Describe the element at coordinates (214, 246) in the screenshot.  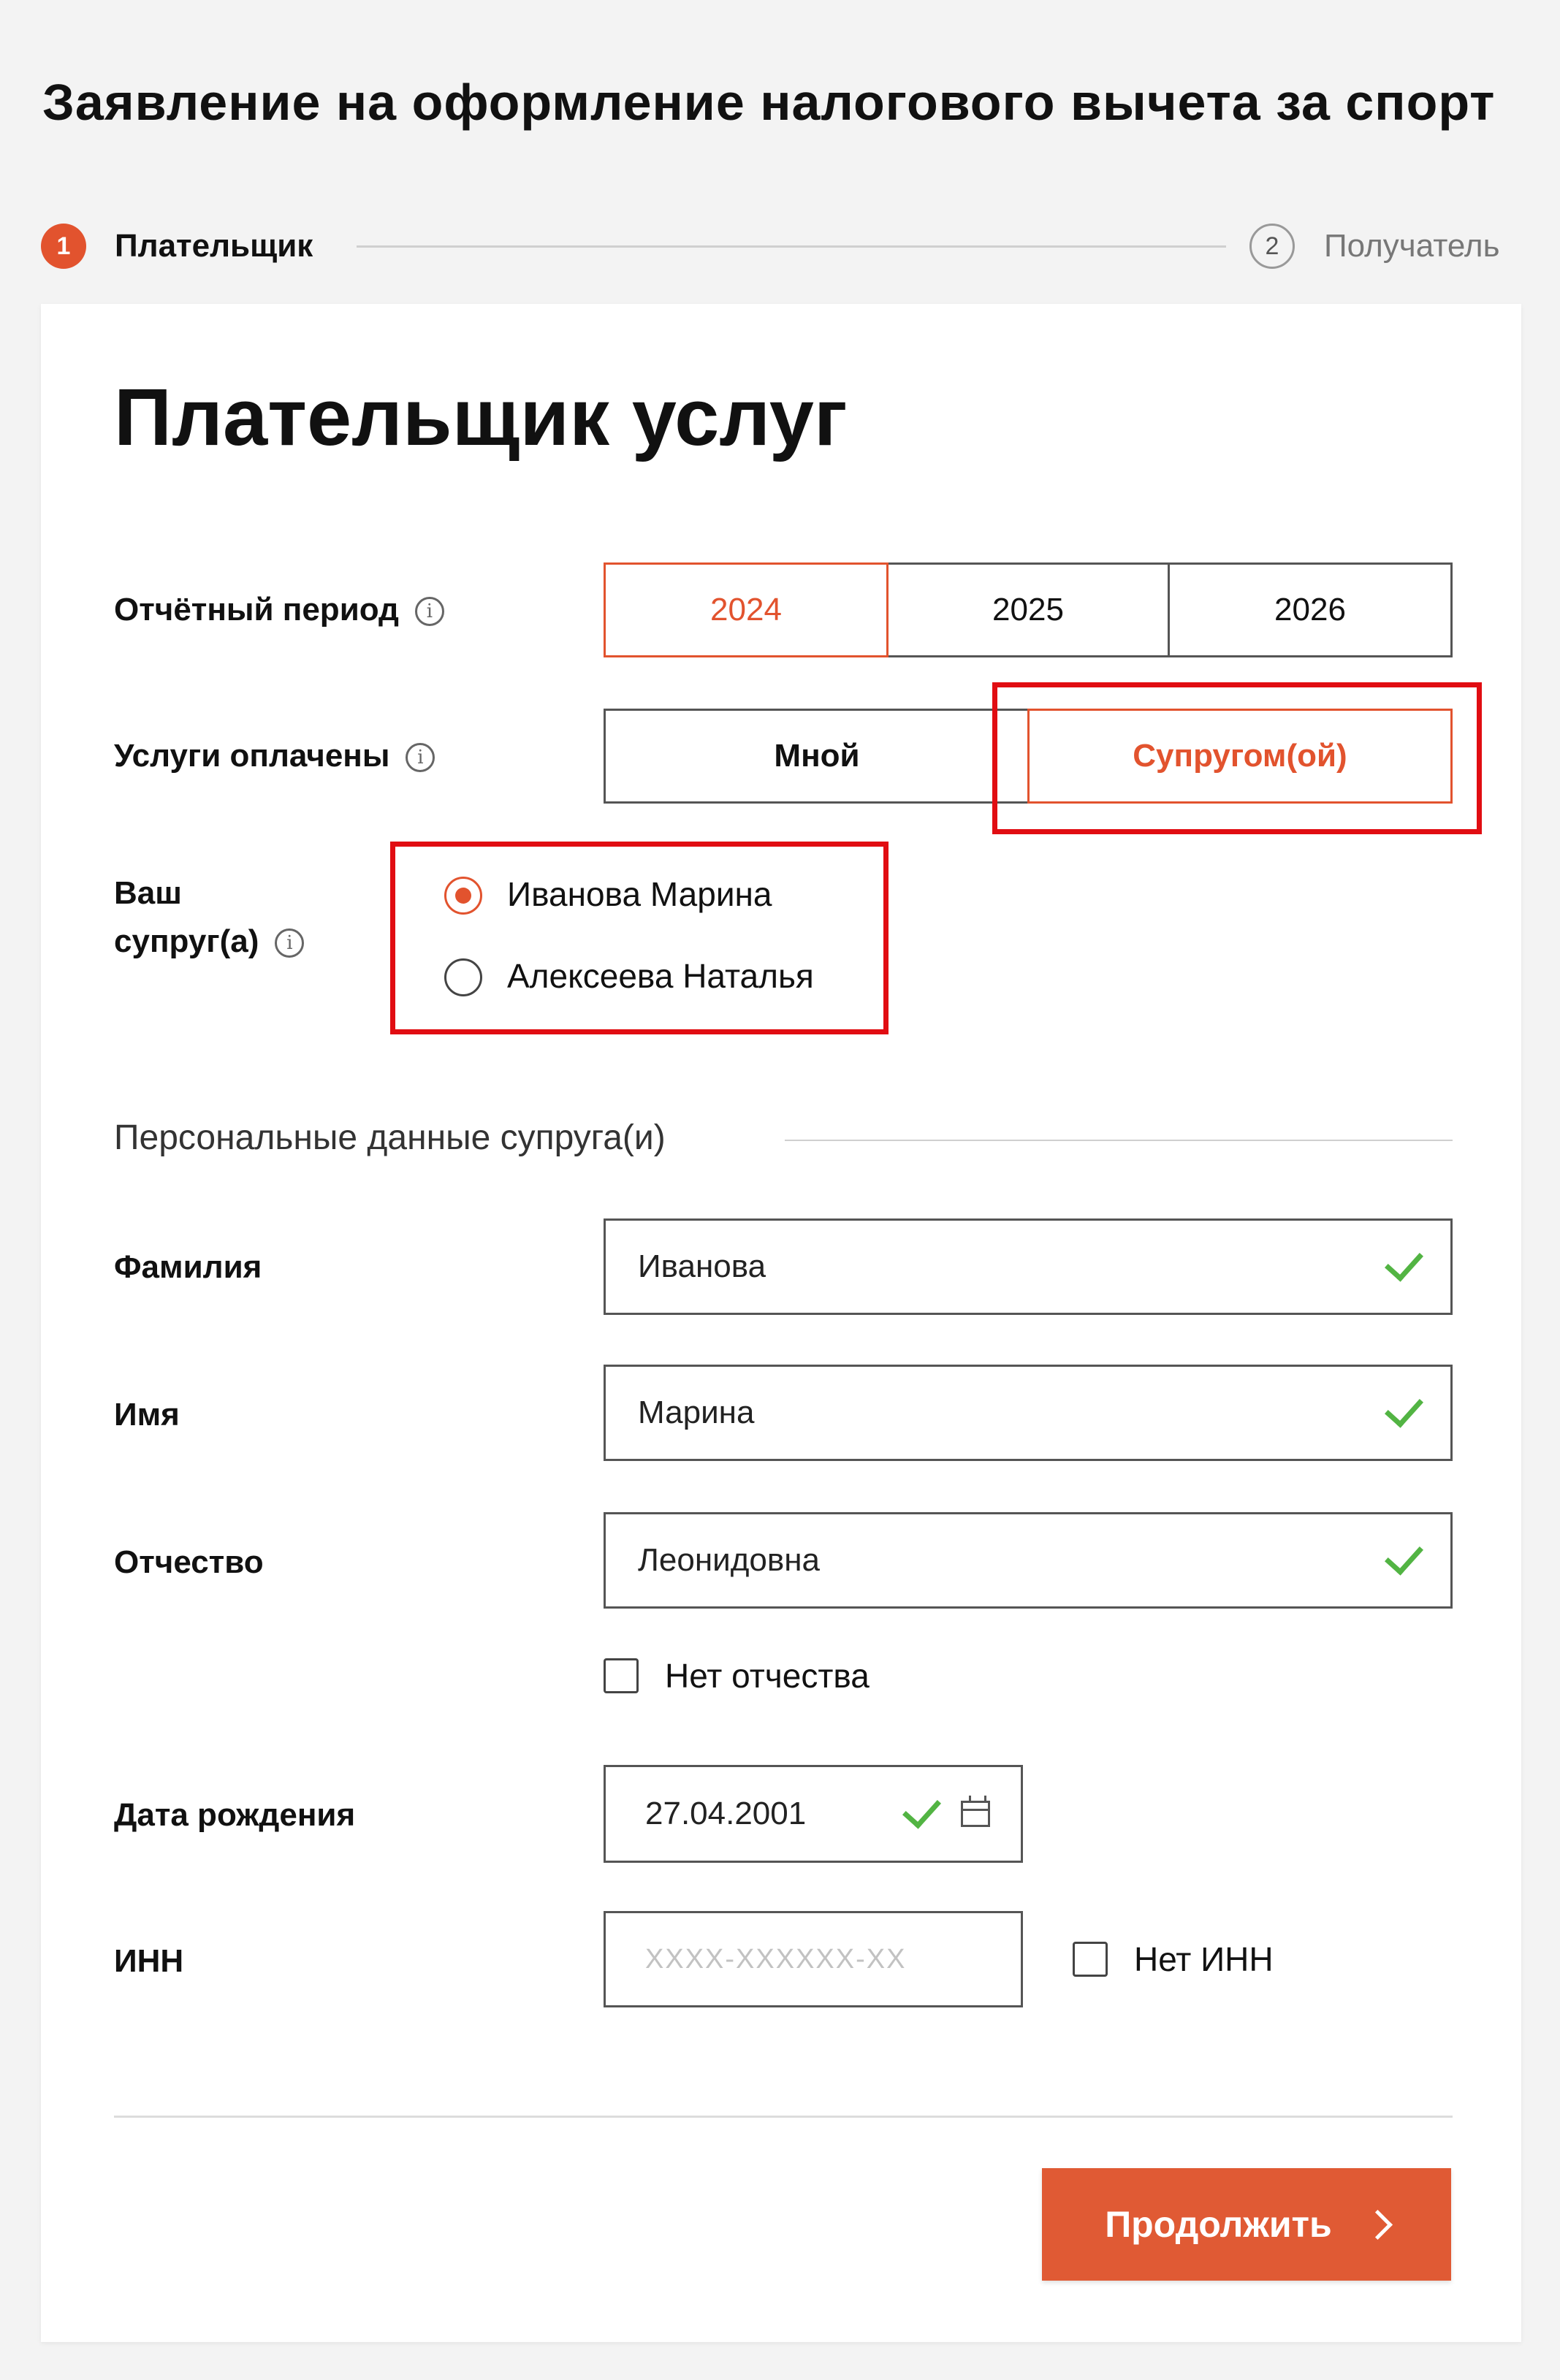
I see `step-1-label: Плательщик` at that location.